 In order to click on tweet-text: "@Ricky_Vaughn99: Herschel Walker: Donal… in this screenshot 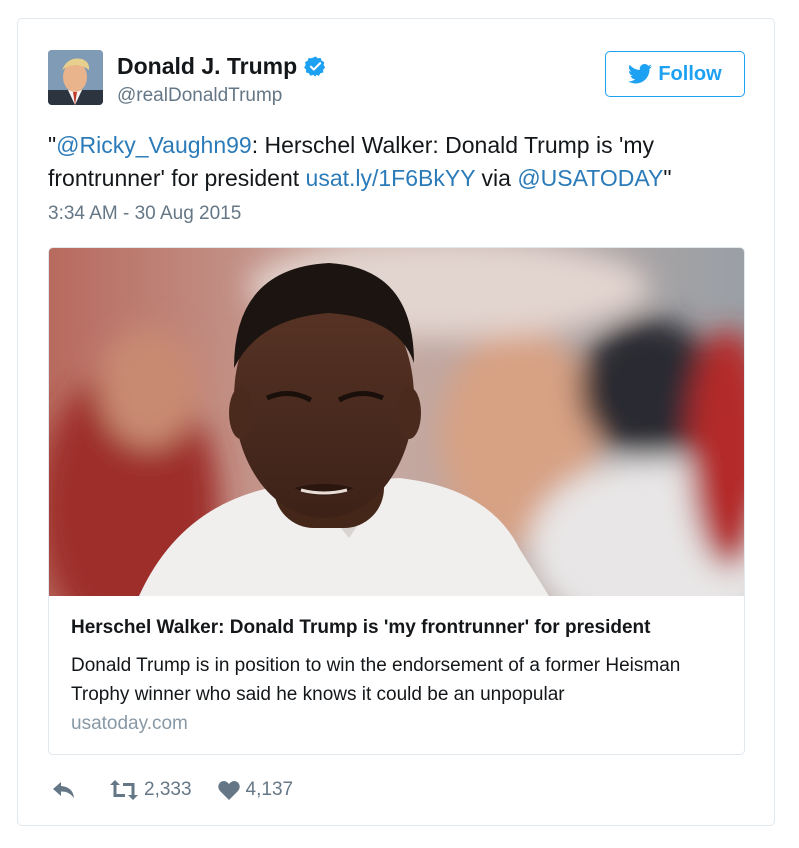, I will do `click(398, 162)`.